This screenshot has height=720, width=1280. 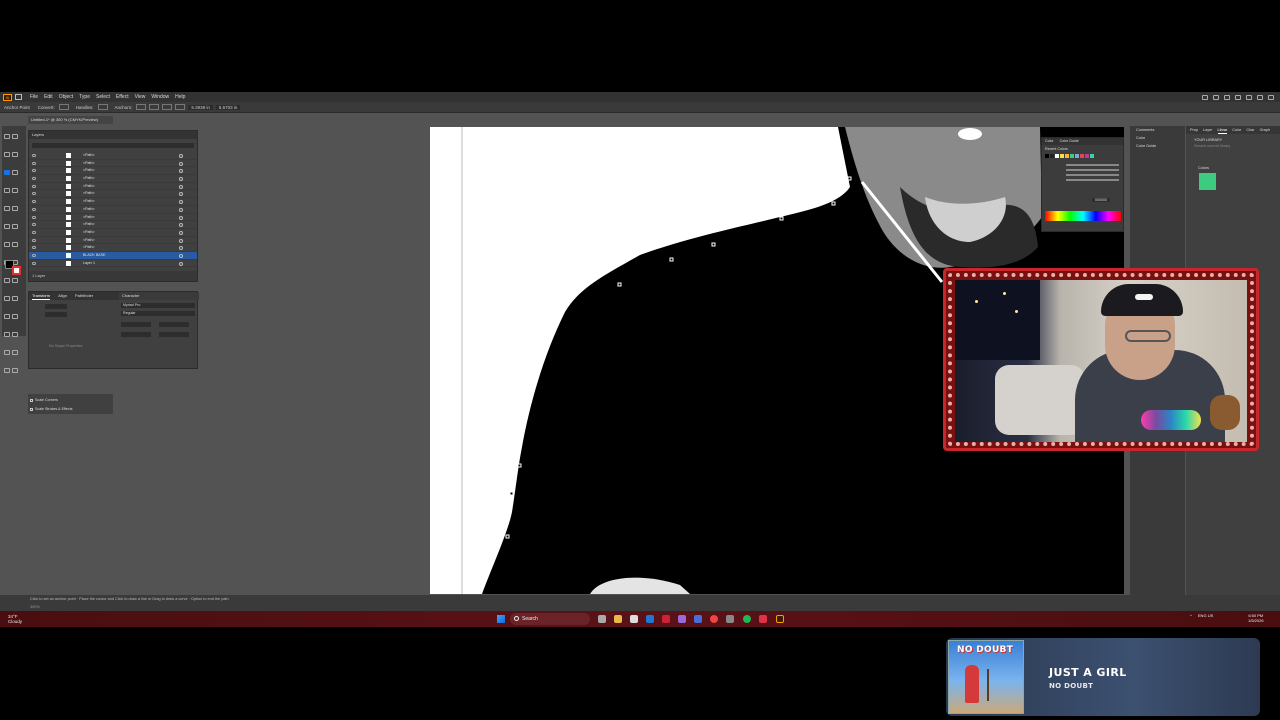 What do you see at coordinates (15, 316) in the screenshot?
I see `blend-tool-icon` at bounding box center [15, 316].